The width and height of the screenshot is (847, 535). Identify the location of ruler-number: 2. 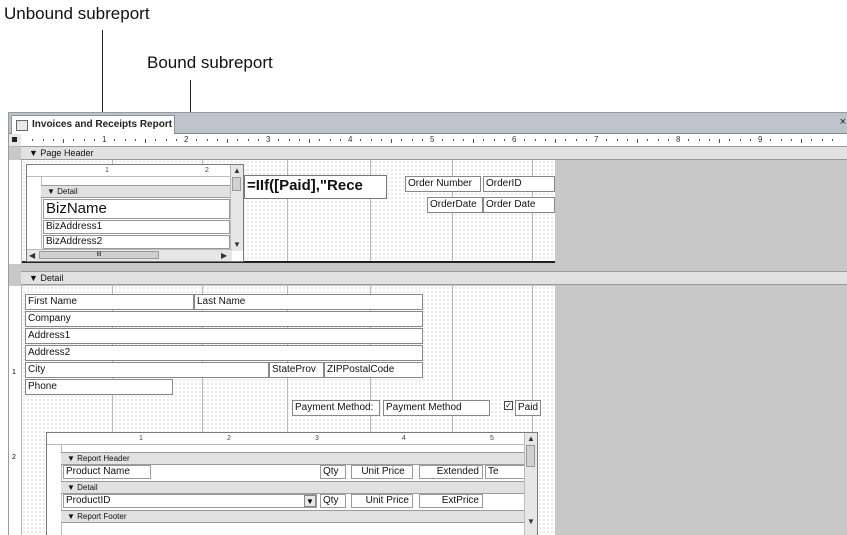
(186, 139).